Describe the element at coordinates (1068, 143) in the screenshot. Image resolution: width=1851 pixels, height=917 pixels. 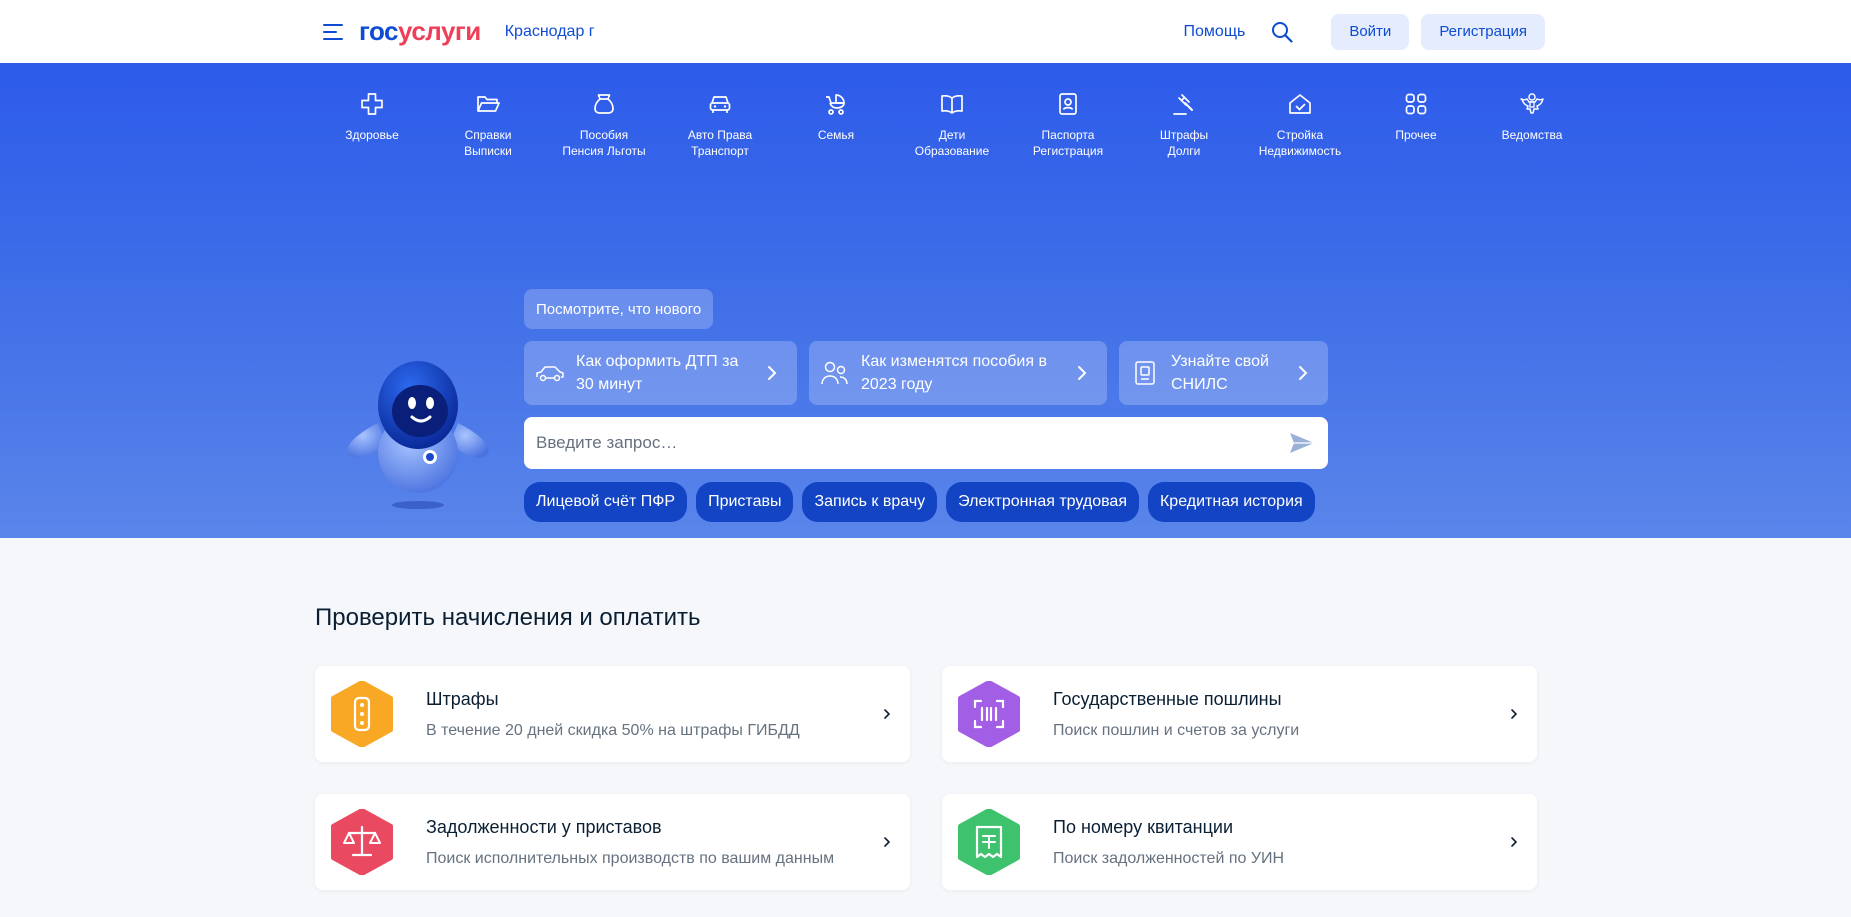
I see `category-label: Паспорта Регистрация` at that location.